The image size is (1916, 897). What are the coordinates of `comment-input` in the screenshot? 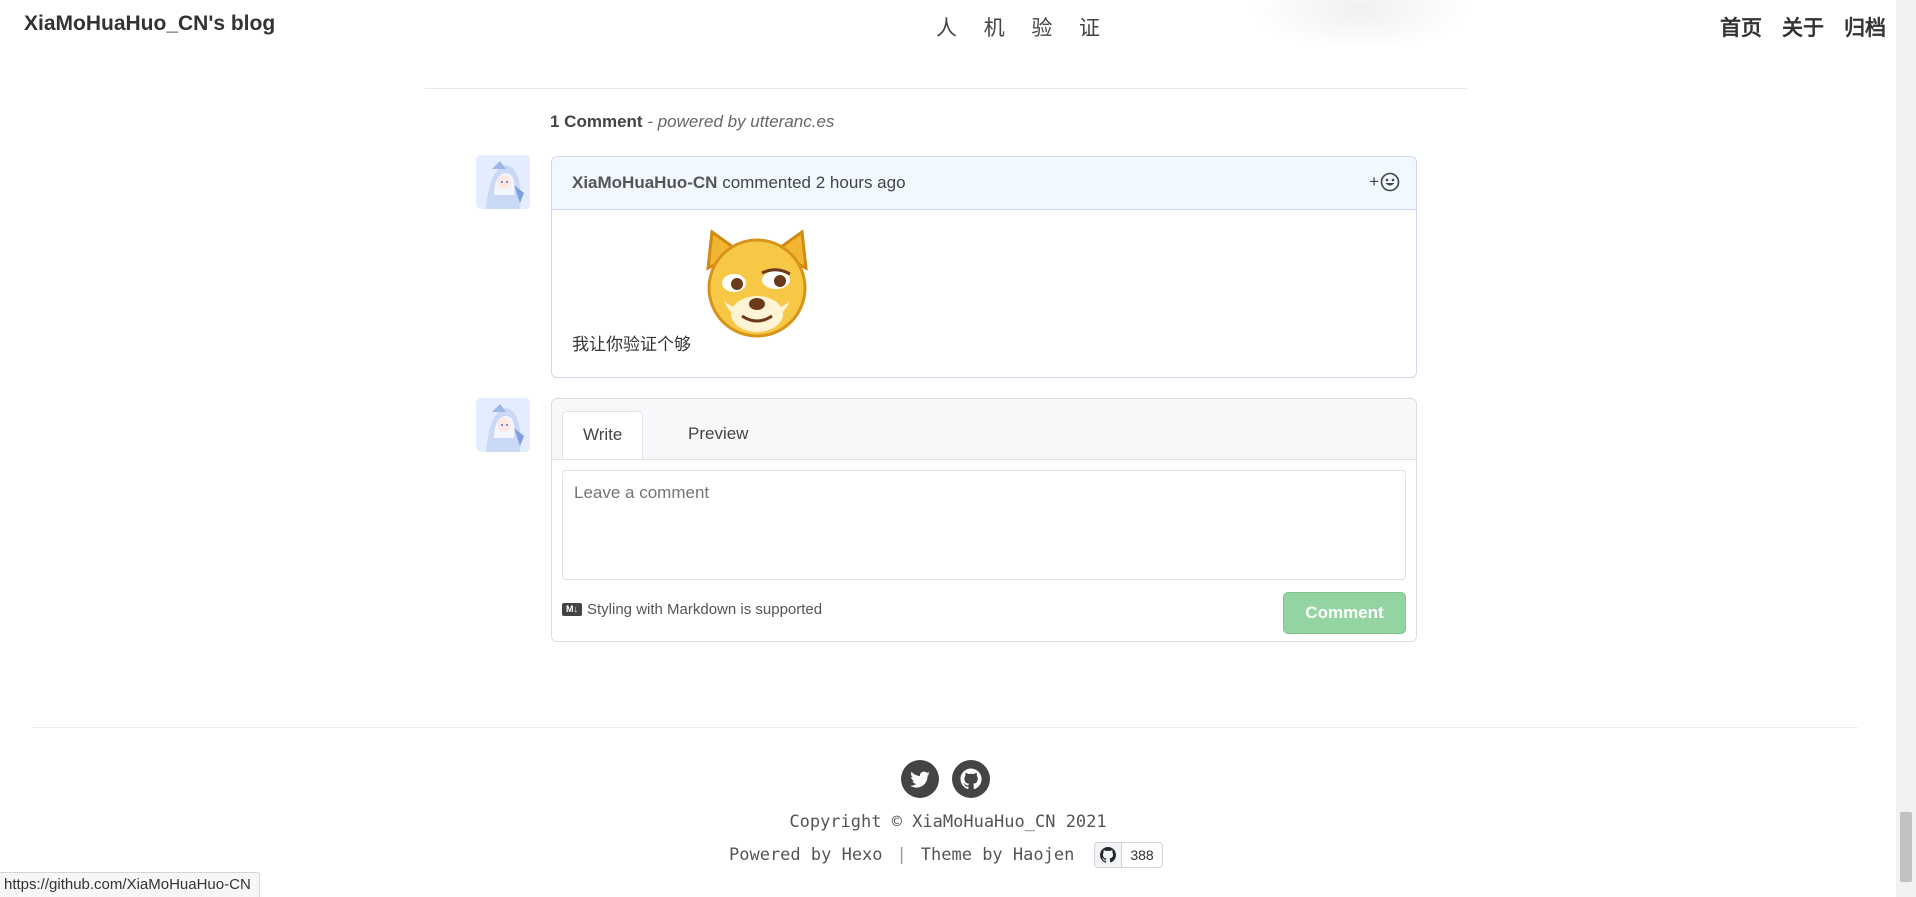 It's located at (984, 525).